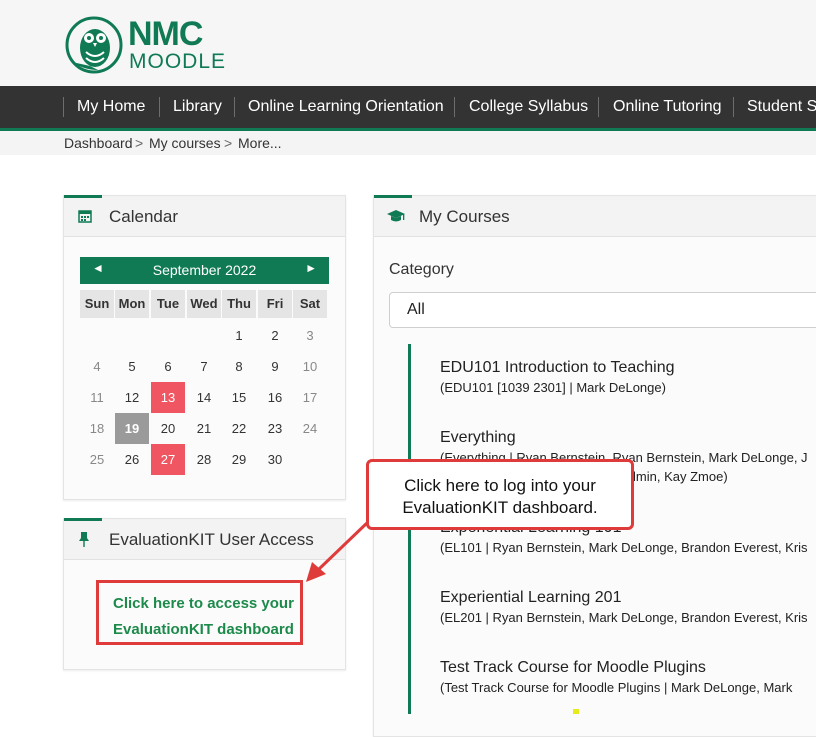  I want to click on course-title-link: Experiential Learning 201, so click(530, 598).